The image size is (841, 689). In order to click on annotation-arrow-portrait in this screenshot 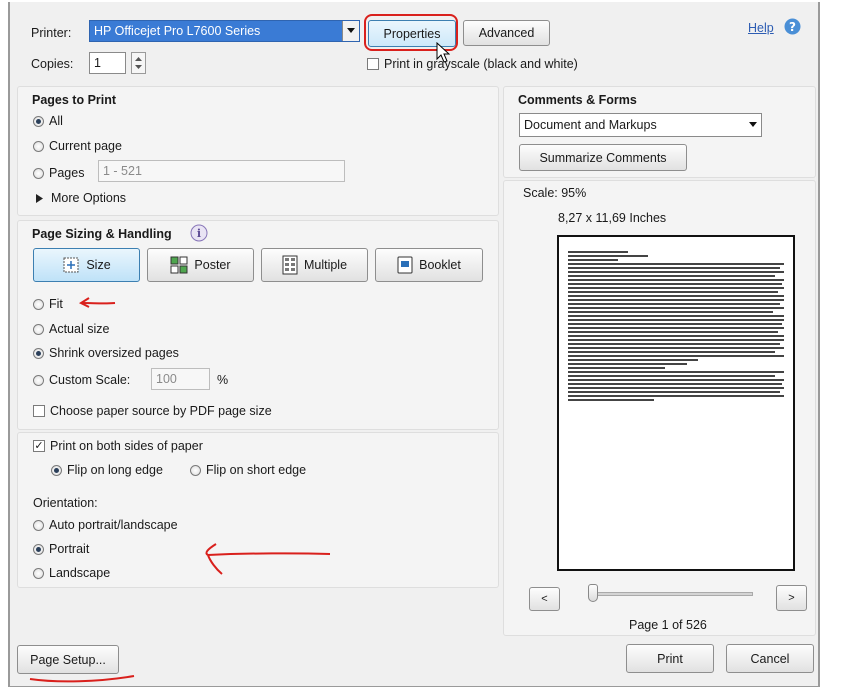, I will do `click(268, 559)`.